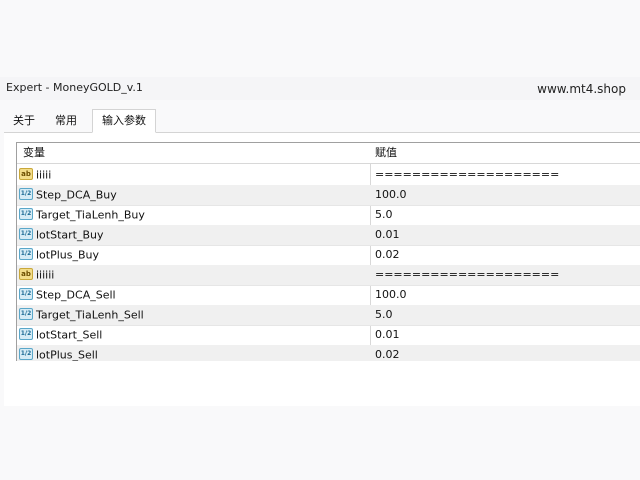  I want to click on param-name: Step_DCA_Buy, so click(76, 195).